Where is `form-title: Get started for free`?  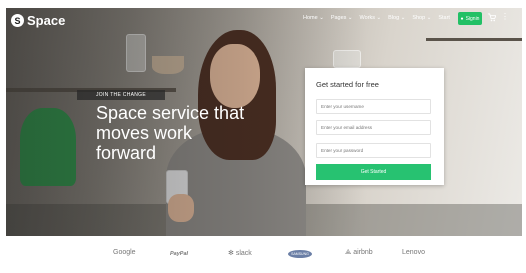 form-title: Get started for free is located at coordinates (347, 84).